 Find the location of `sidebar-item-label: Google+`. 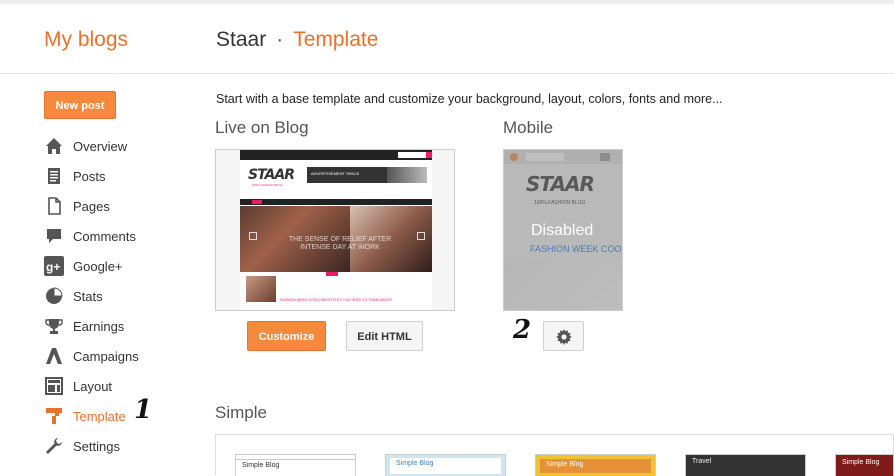

sidebar-item-label: Google+ is located at coordinates (98, 266).